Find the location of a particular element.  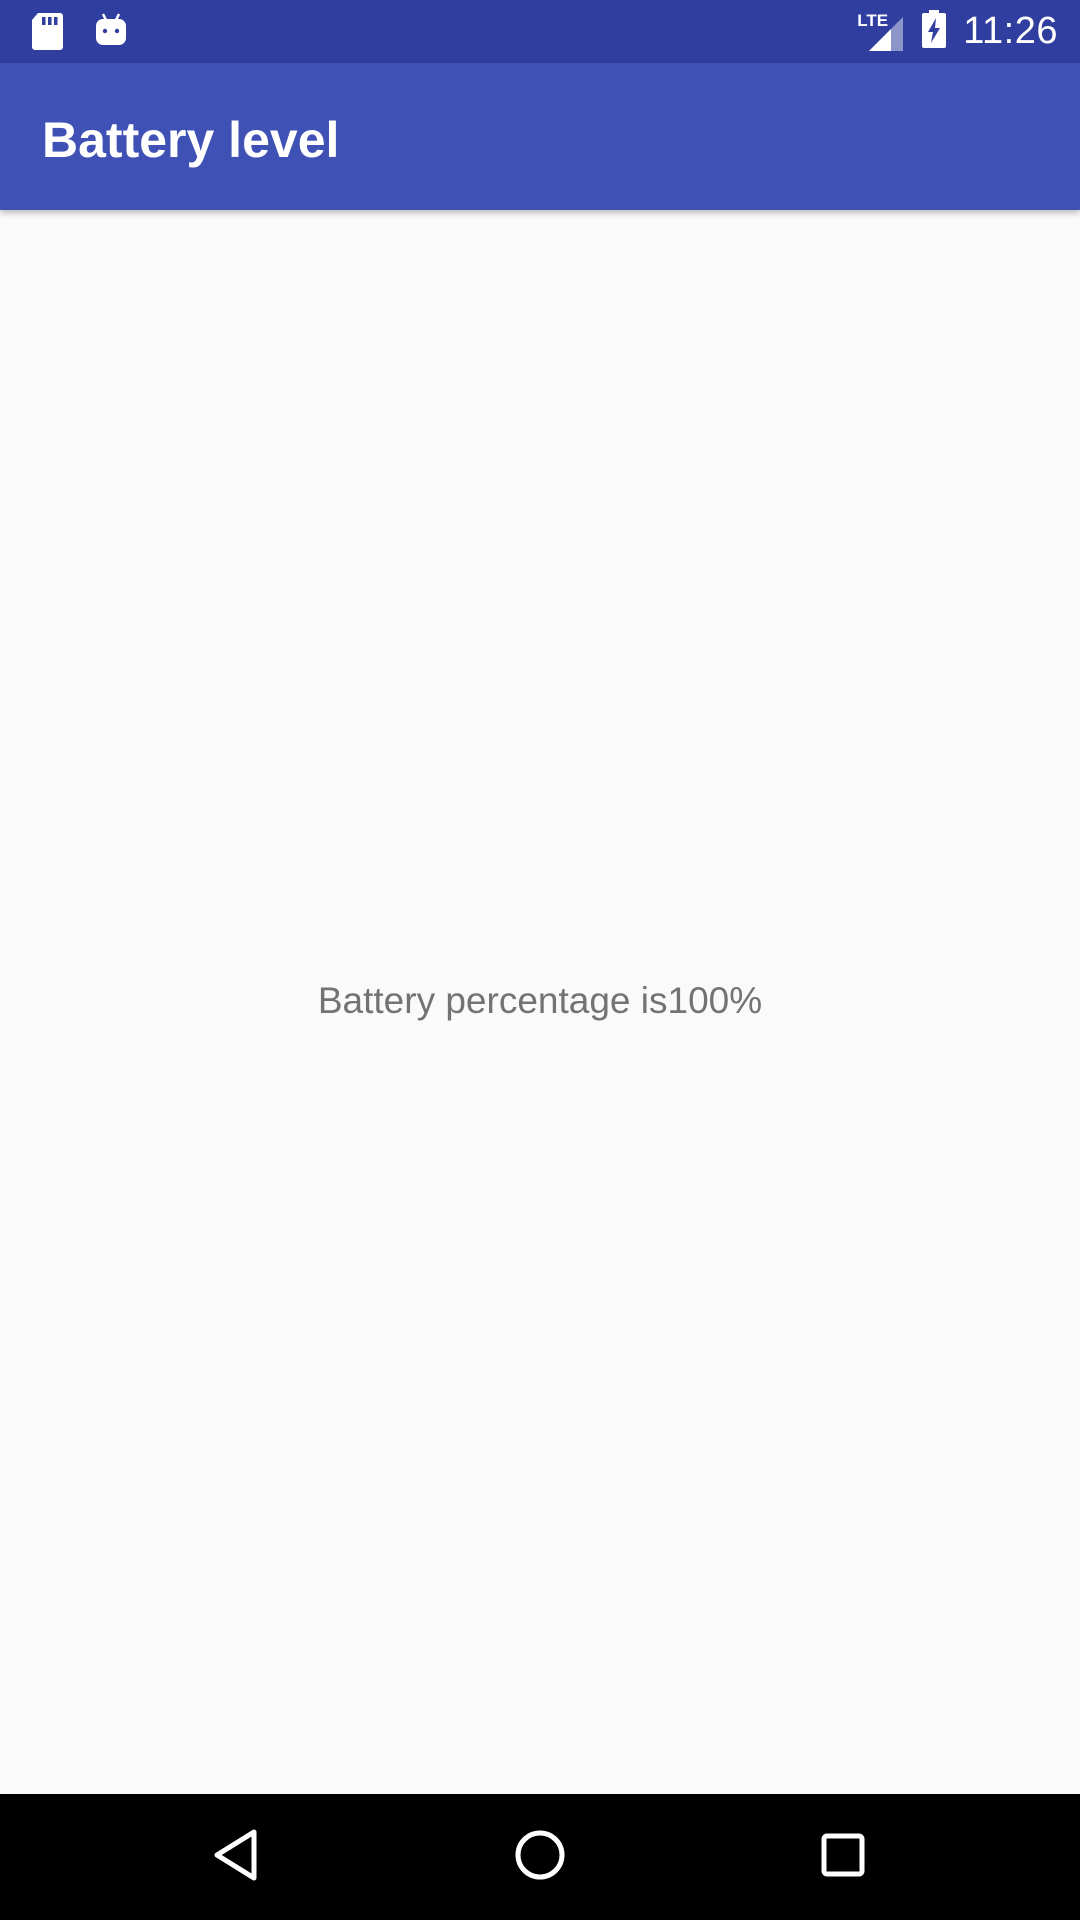

battery-charging-icon is located at coordinates (934, 31).